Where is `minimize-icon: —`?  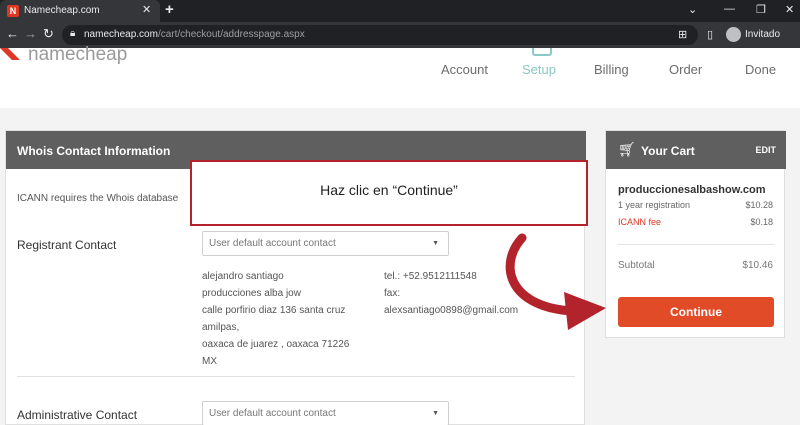 minimize-icon: — is located at coordinates (729, 9).